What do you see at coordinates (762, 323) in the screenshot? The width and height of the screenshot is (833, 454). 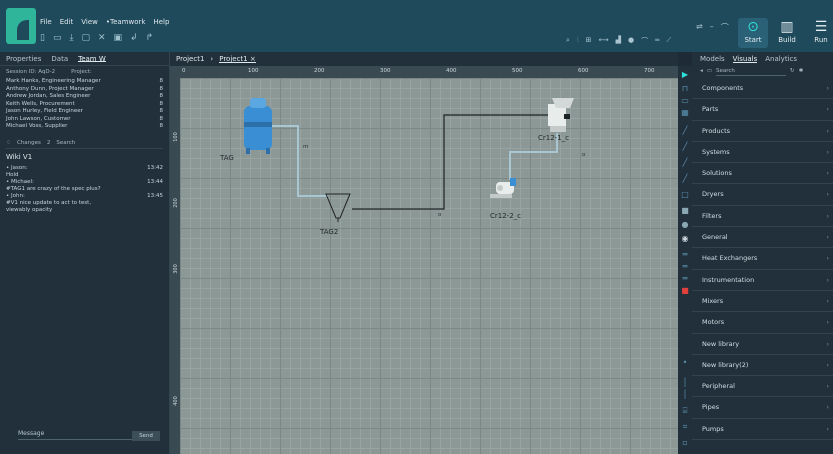 I see `category-item: Motors` at bounding box center [762, 323].